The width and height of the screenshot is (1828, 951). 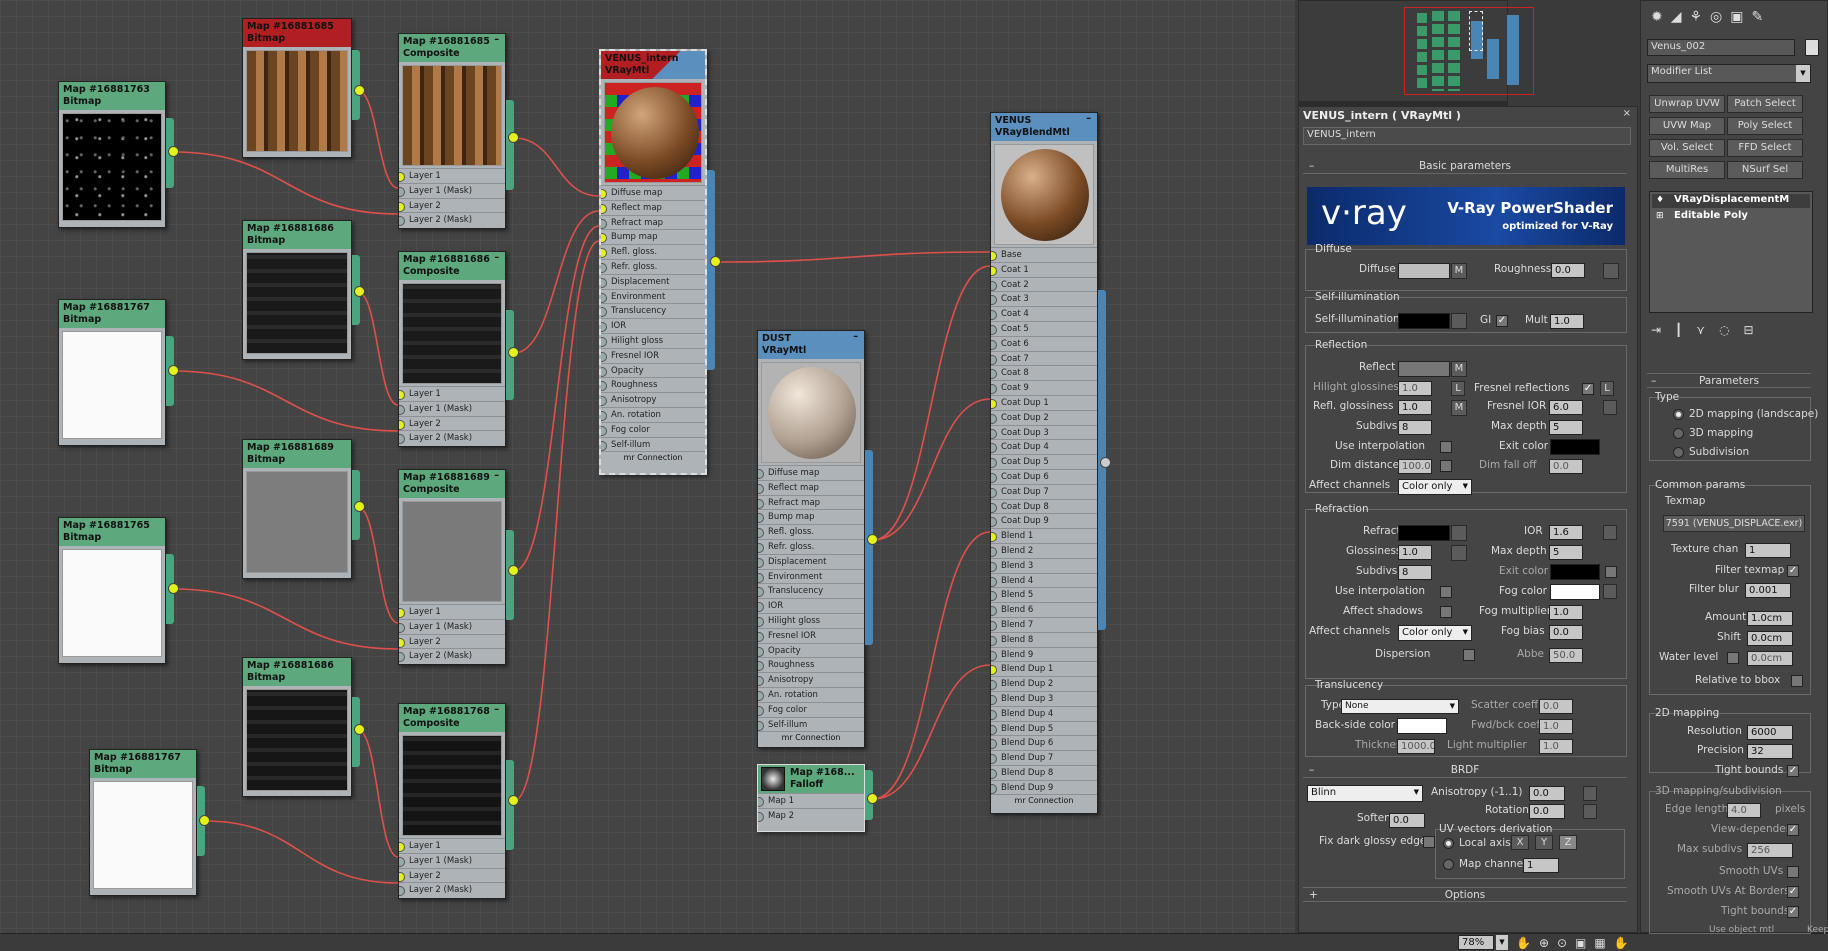 I want to click on object-name-field: Venus_002, so click(x=1721, y=47).